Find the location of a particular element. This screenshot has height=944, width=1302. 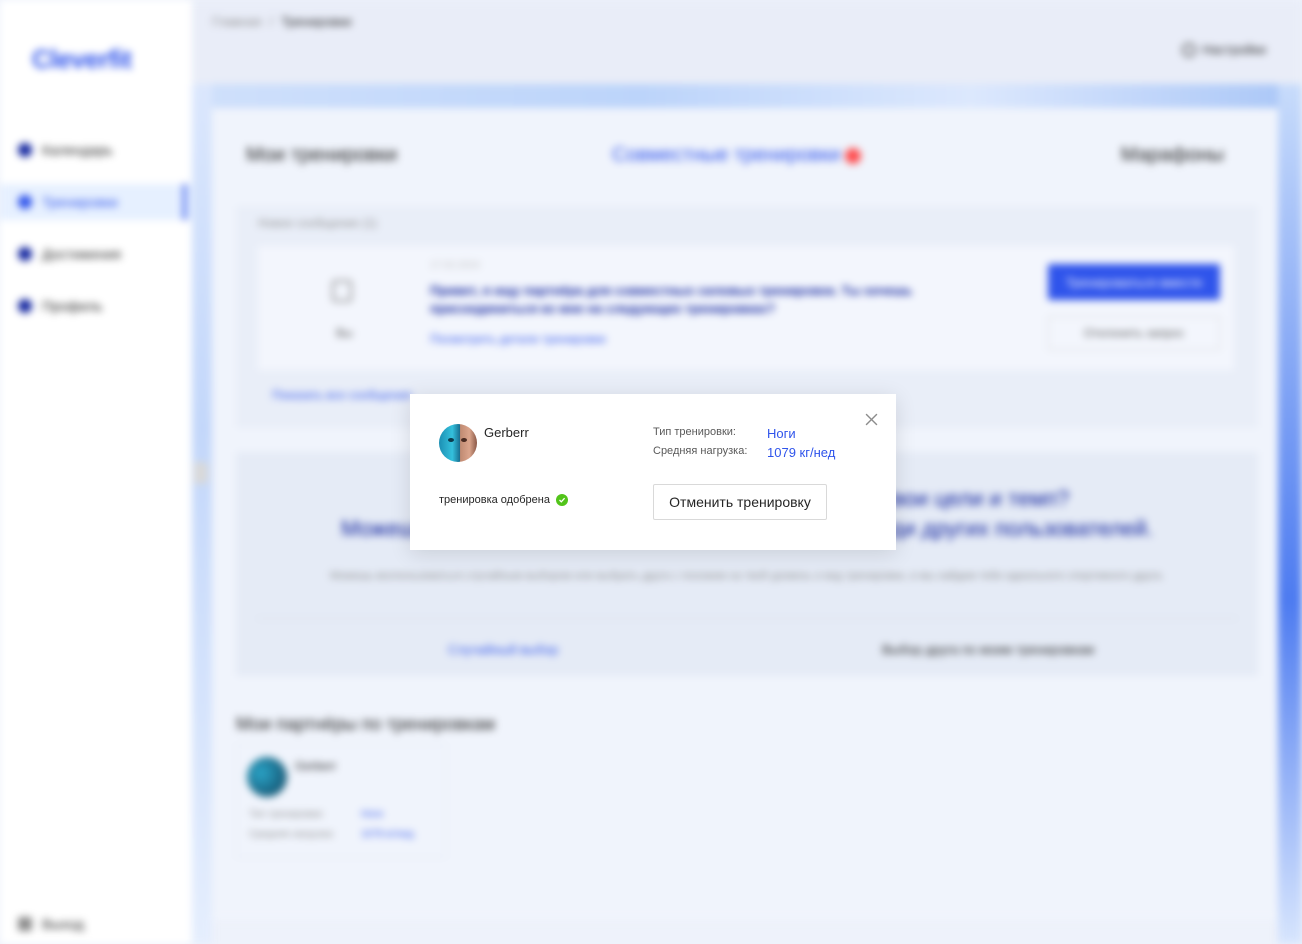

decline-button: Отклонить запрос is located at coordinates (1134, 333).